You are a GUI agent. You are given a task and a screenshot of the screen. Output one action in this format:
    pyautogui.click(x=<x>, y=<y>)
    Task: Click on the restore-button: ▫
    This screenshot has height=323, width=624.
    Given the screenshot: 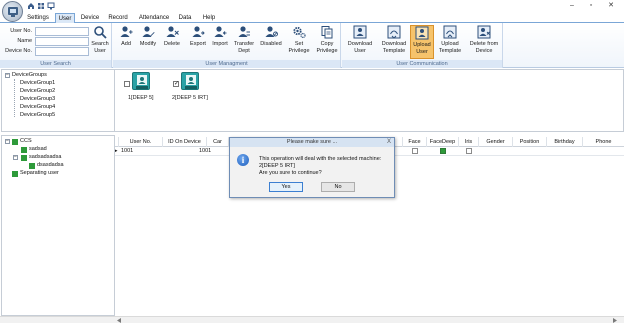 What is the action you would take?
    pyautogui.click(x=591, y=6)
    